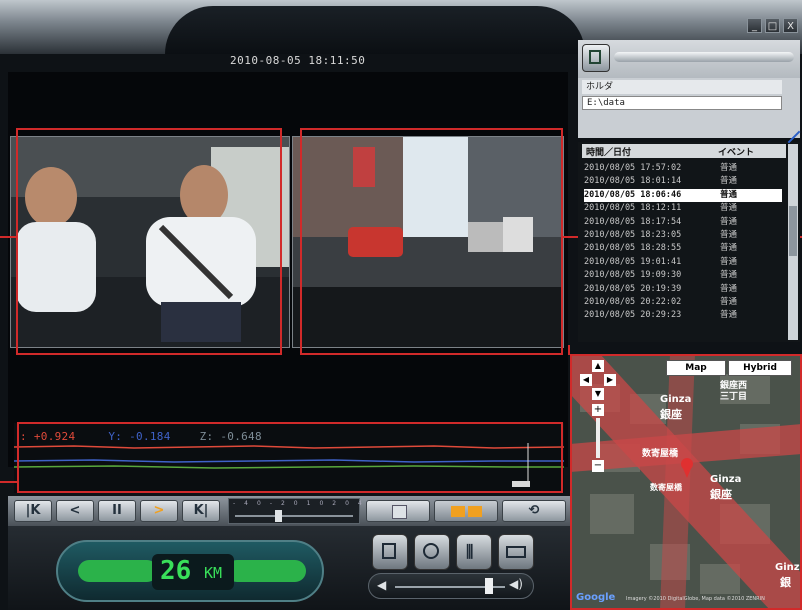 This screenshot has width=802, height=610. I want to click on y-readout: Y: -0.184, so click(139, 436).